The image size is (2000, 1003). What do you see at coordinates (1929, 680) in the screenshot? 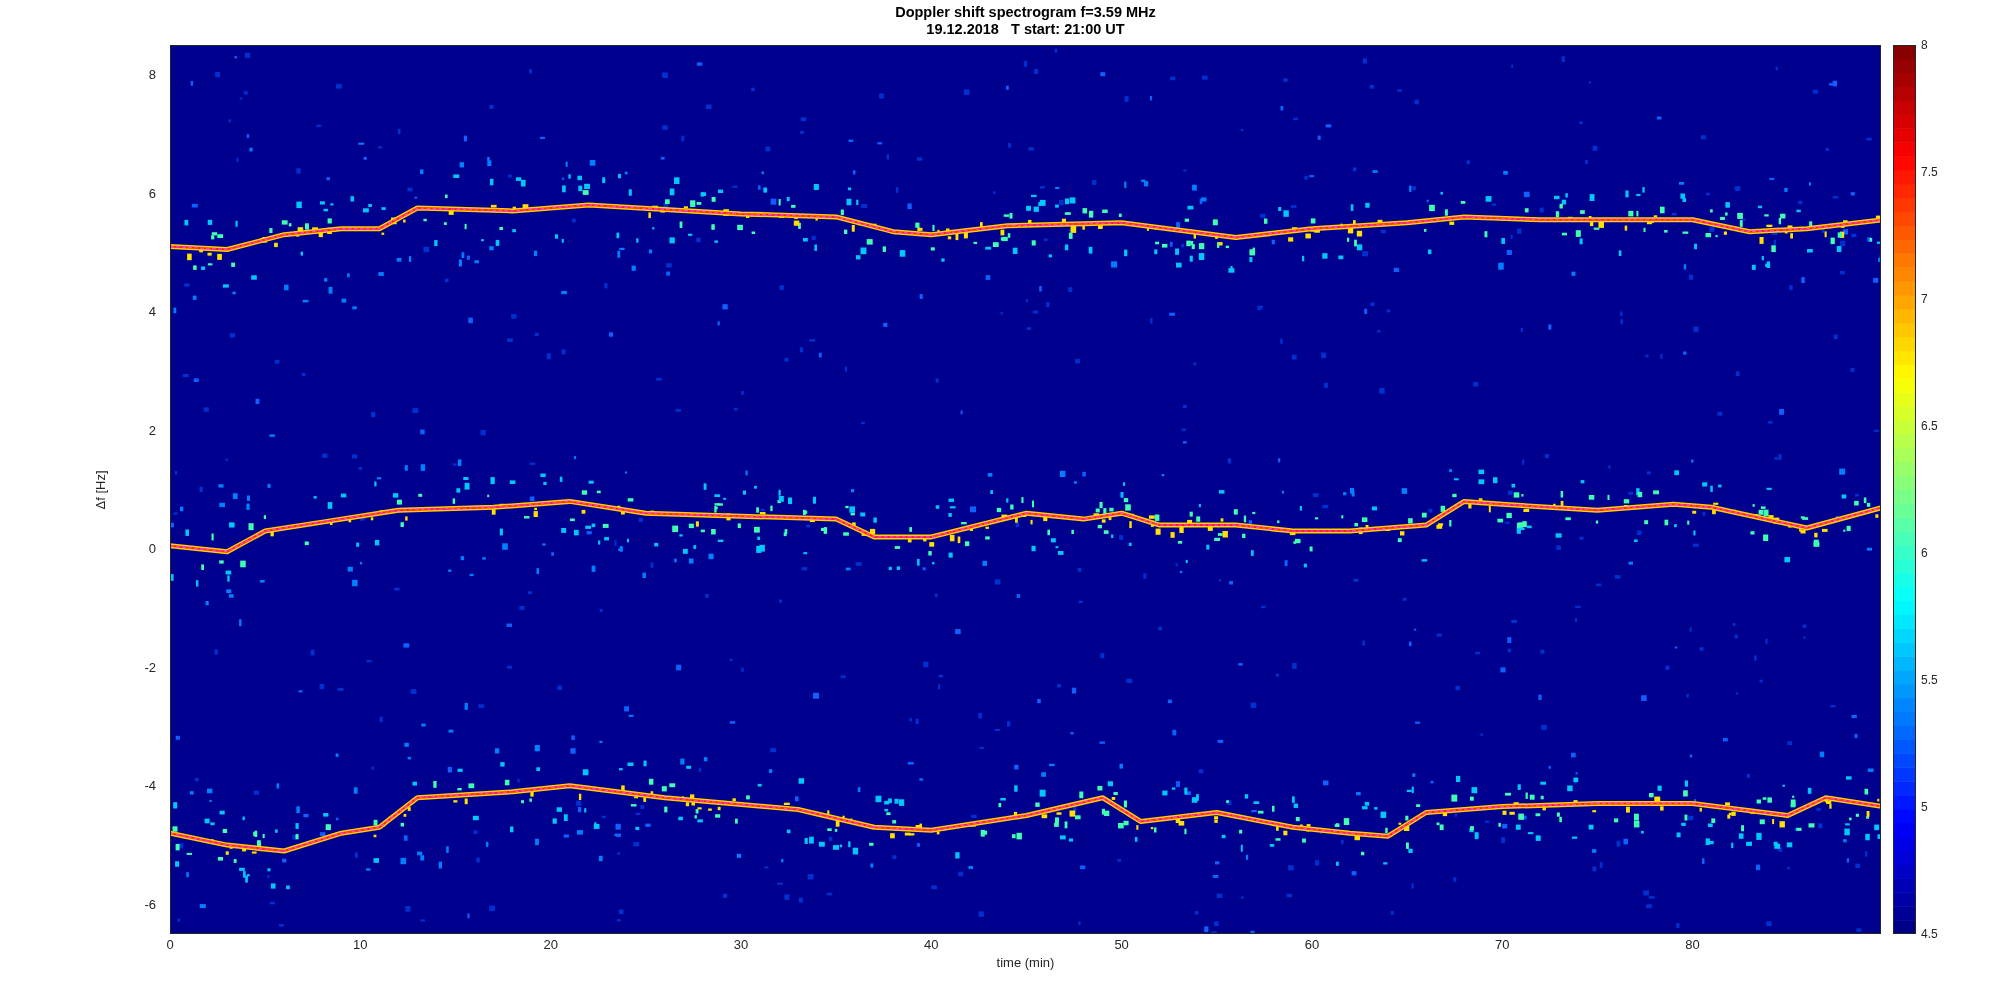
I see `colorbar-tick-label: 5.5` at bounding box center [1929, 680].